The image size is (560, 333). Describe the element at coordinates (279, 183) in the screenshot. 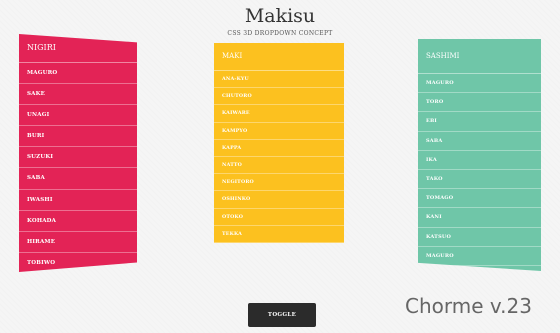

I see `menu-item: NEGITORO` at that location.